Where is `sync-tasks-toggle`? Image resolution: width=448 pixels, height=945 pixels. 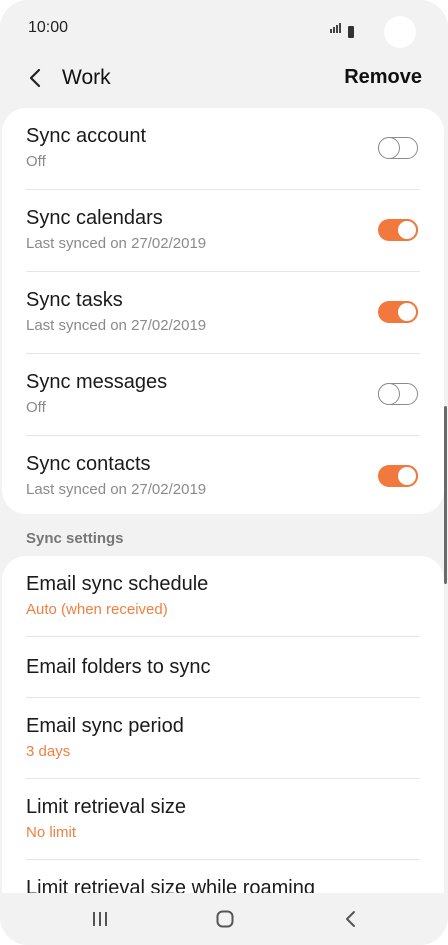
sync-tasks-toggle is located at coordinates (398, 312).